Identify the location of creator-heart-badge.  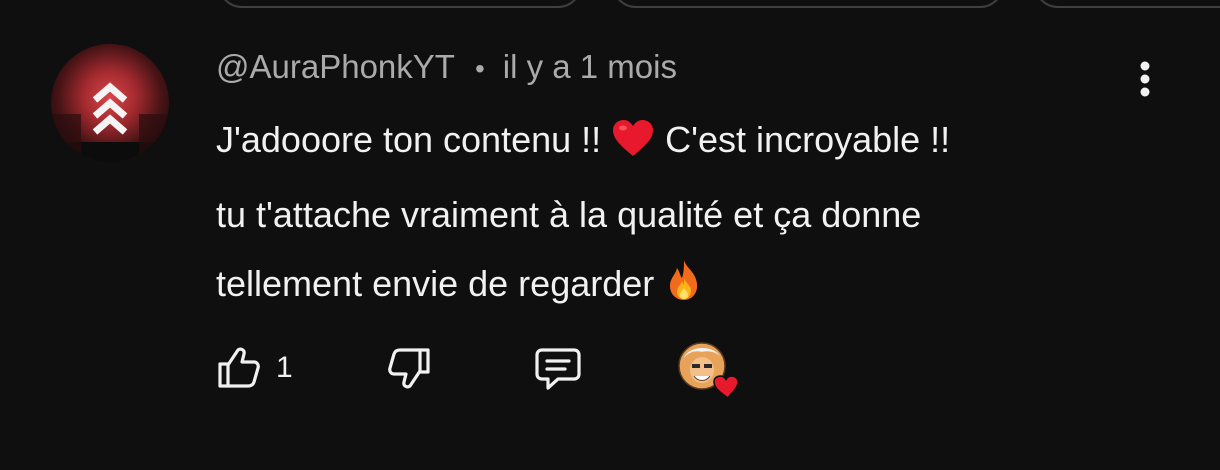
(708, 371).